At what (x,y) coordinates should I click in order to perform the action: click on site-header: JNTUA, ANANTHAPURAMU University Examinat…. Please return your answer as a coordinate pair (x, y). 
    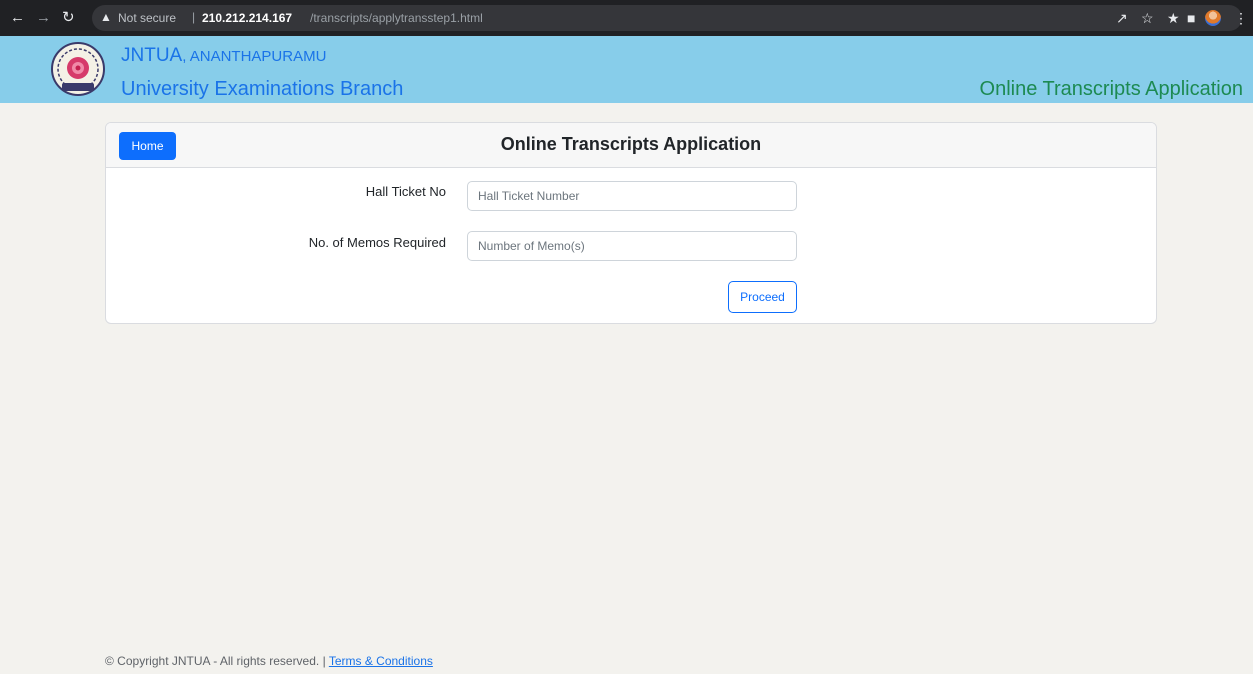
    Looking at the image, I should click on (626, 69).